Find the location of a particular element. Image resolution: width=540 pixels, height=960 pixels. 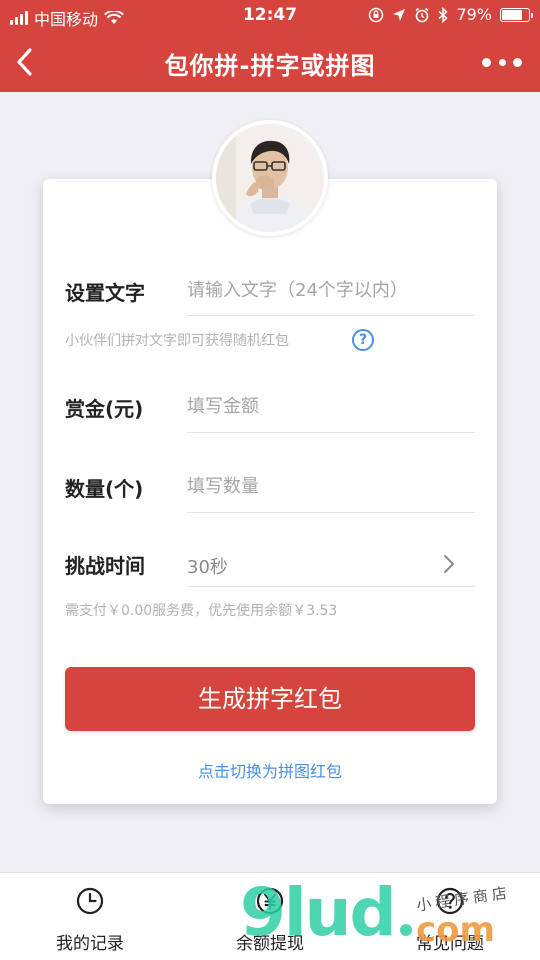

quantity-label: 数量(个) is located at coordinates (104, 489).